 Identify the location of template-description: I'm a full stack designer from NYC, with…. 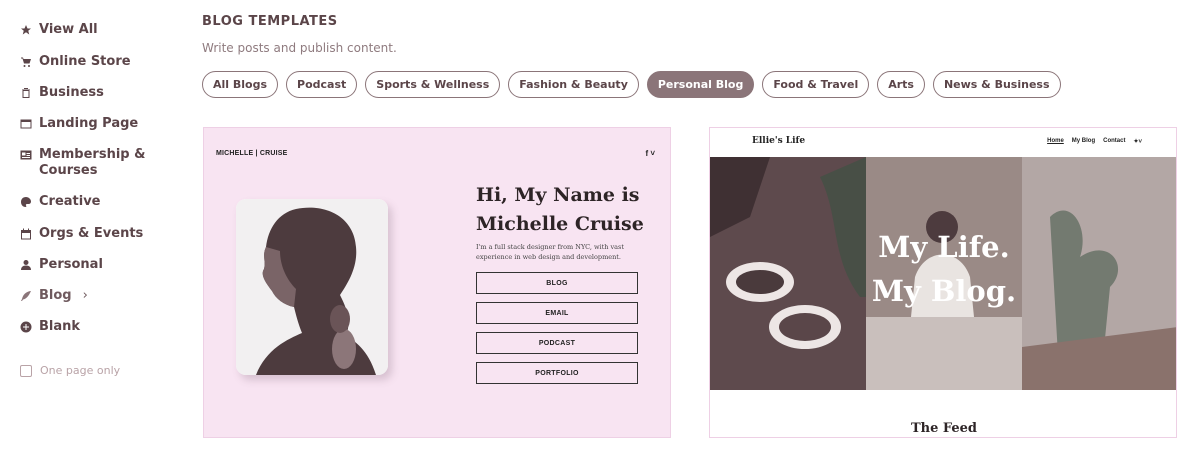
(550, 252).